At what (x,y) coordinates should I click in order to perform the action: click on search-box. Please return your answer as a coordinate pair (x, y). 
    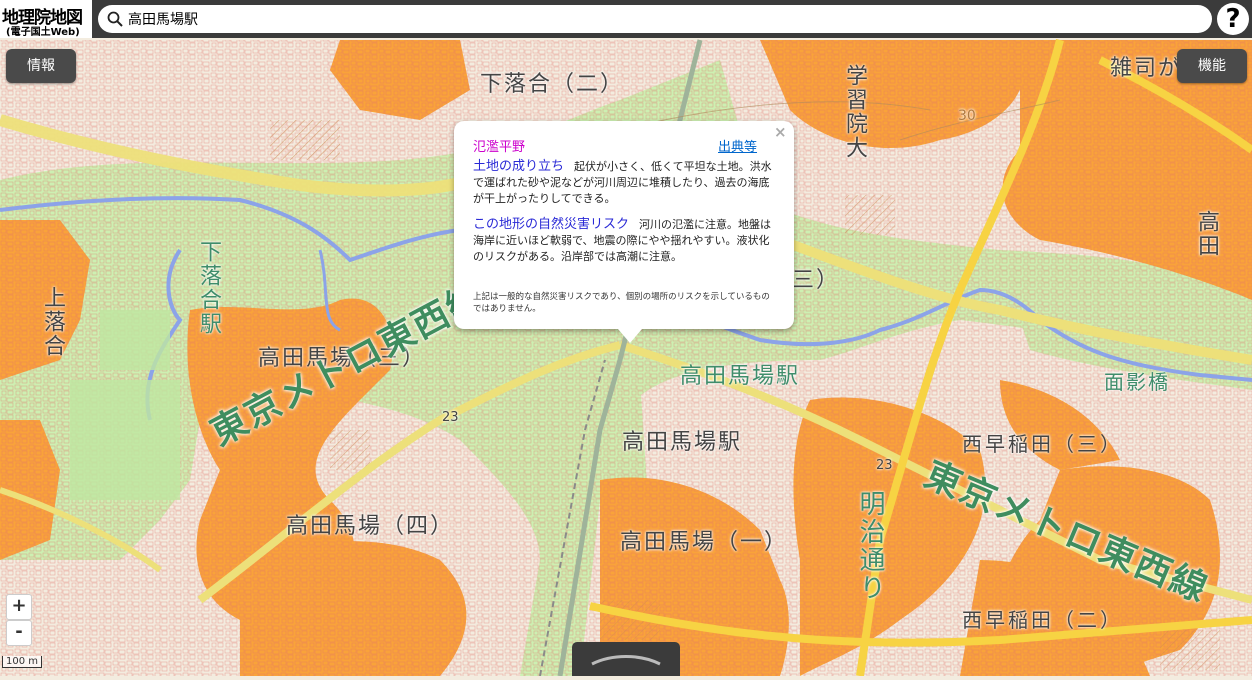
    Looking at the image, I should click on (655, 19).